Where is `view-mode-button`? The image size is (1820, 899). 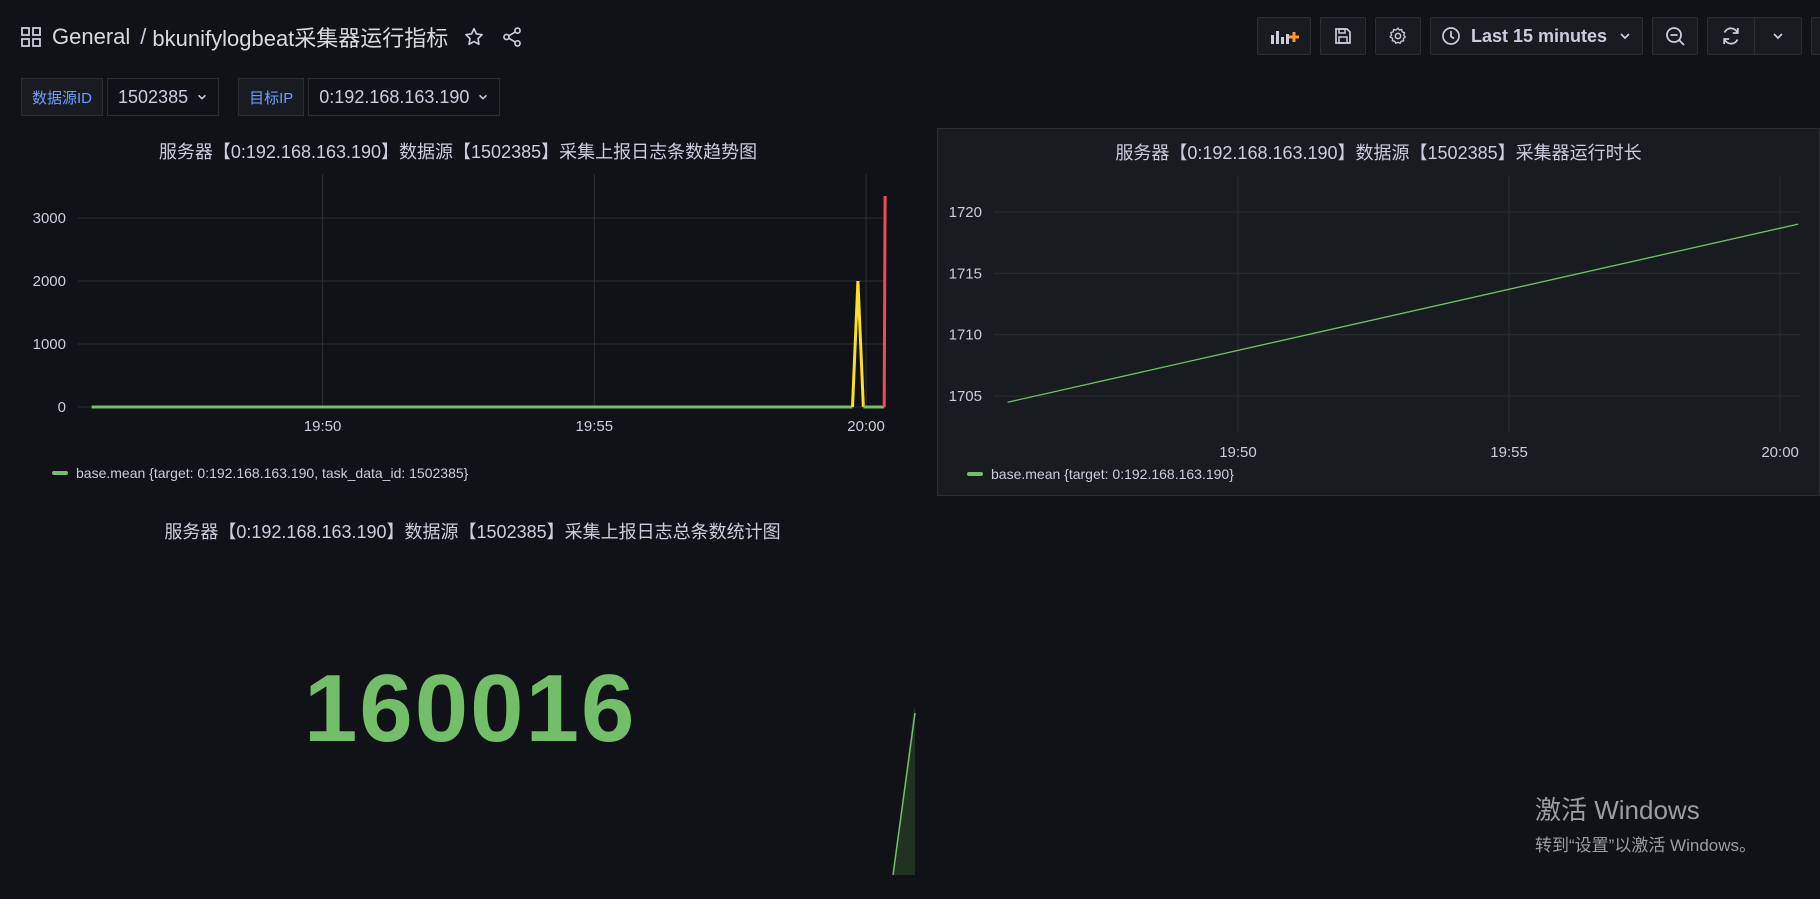 view-mode-button is located at coordinates (1815, 36).